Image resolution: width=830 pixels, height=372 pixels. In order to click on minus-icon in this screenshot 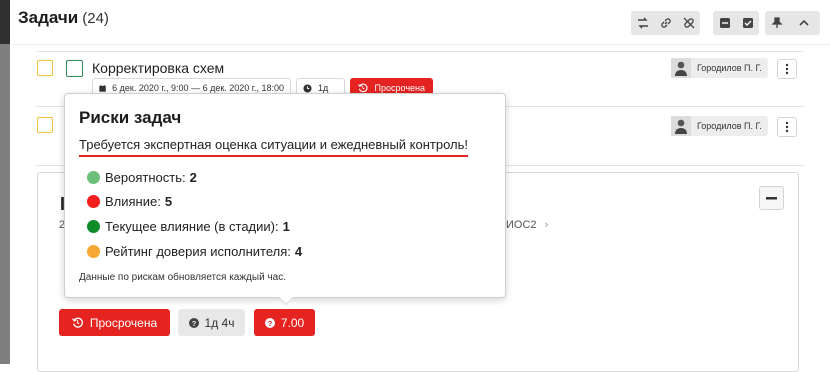, I will do `click(771, 197)`.